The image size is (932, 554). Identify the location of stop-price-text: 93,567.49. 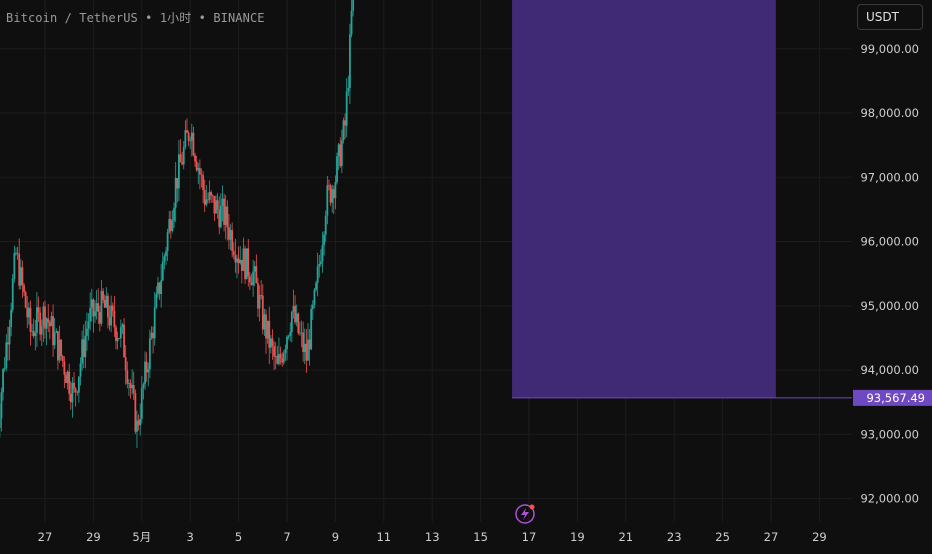
(895, 398).